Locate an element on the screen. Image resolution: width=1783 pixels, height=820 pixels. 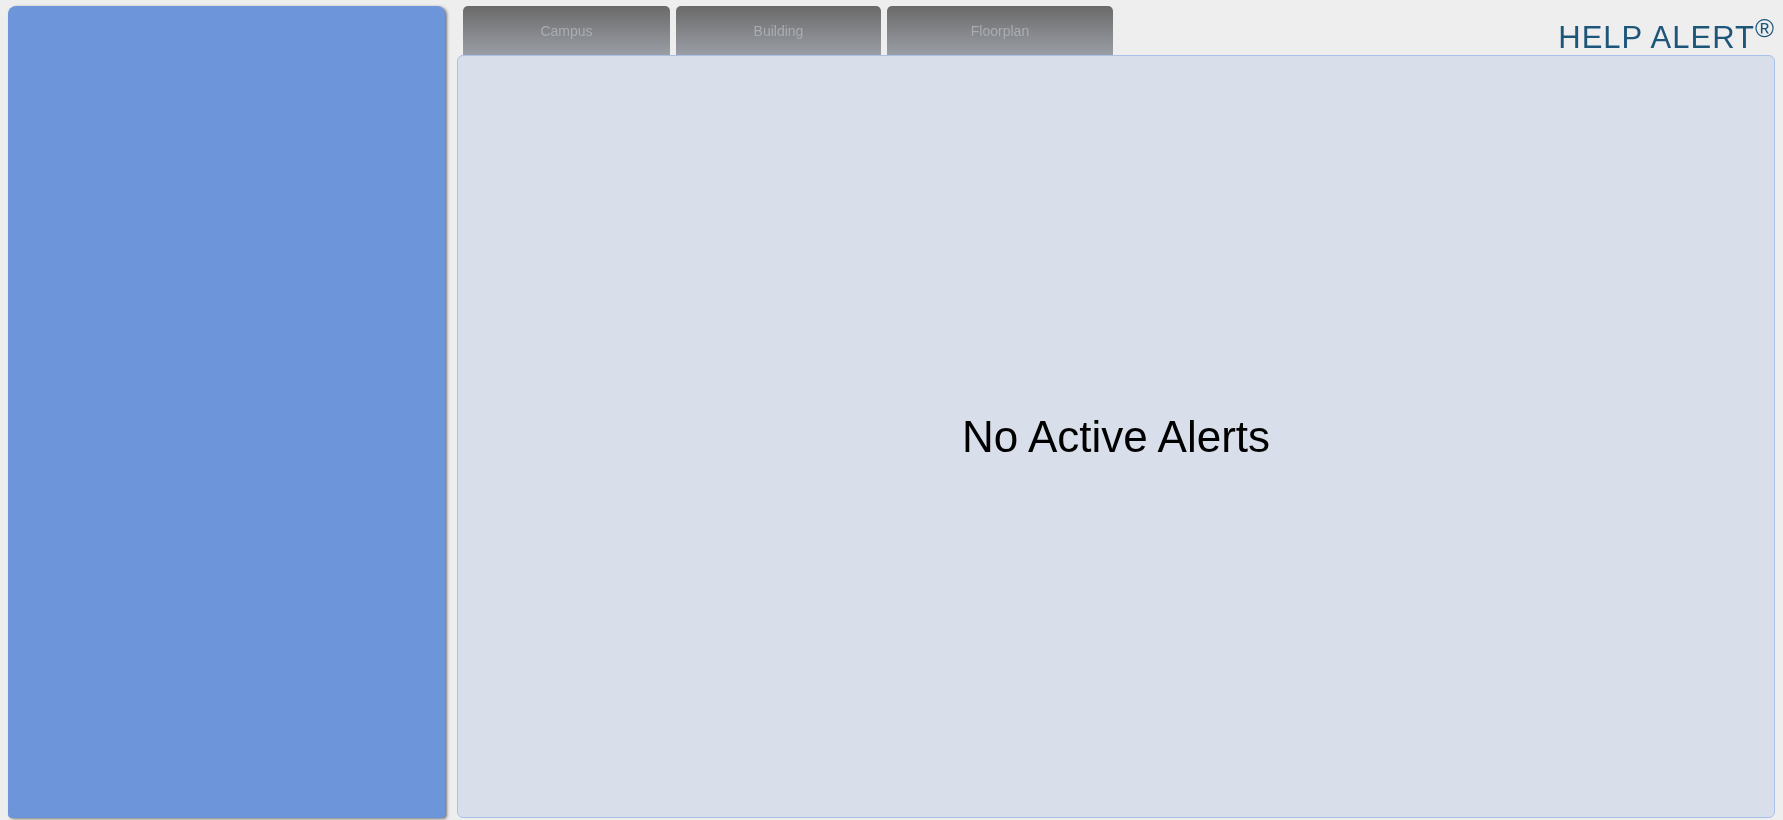
logo: HELP ALERT$^{®}$ is located at coordinates (1666, 35).